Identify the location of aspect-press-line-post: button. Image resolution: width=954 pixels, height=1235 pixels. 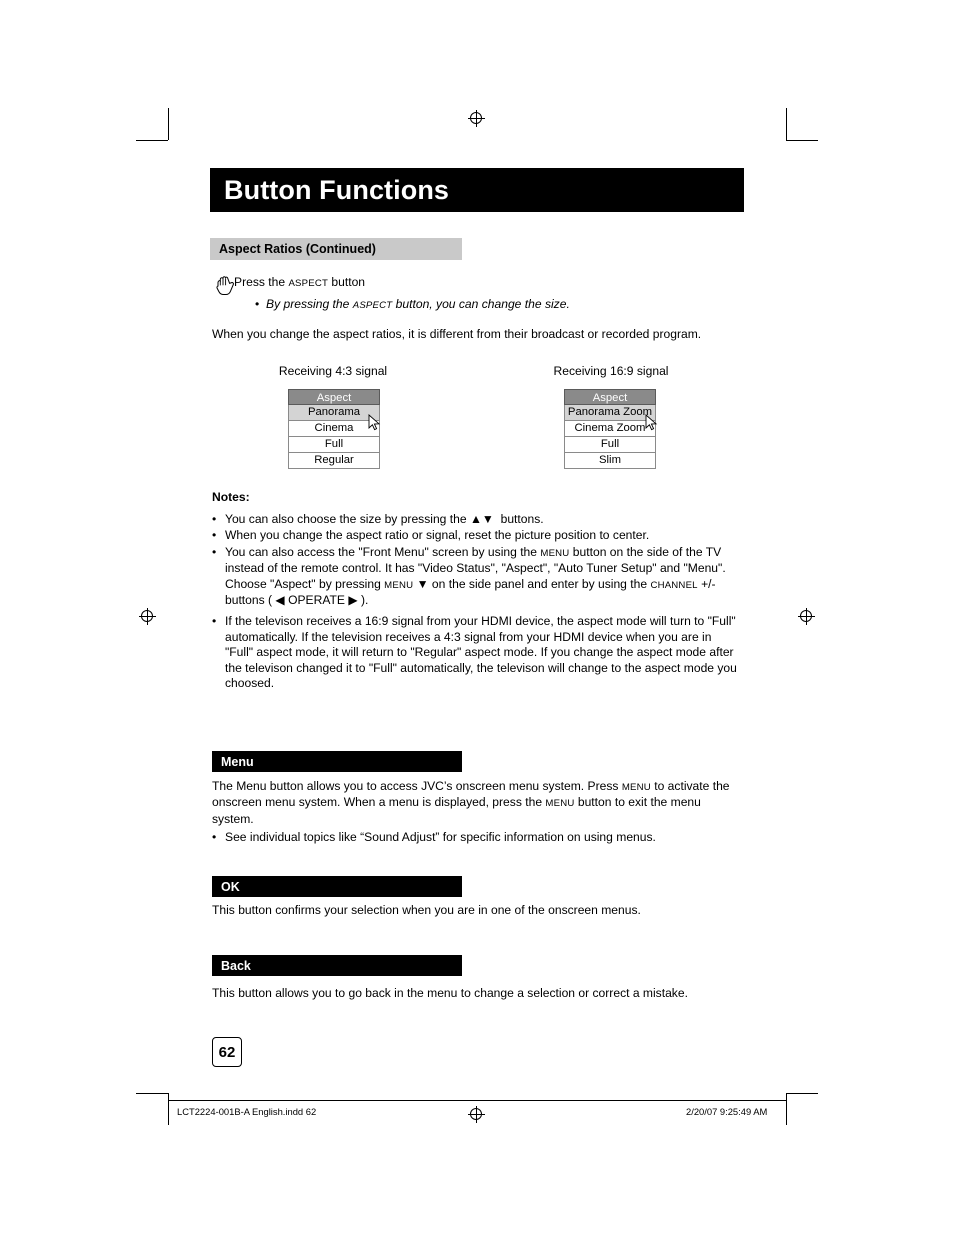
(347, 282).